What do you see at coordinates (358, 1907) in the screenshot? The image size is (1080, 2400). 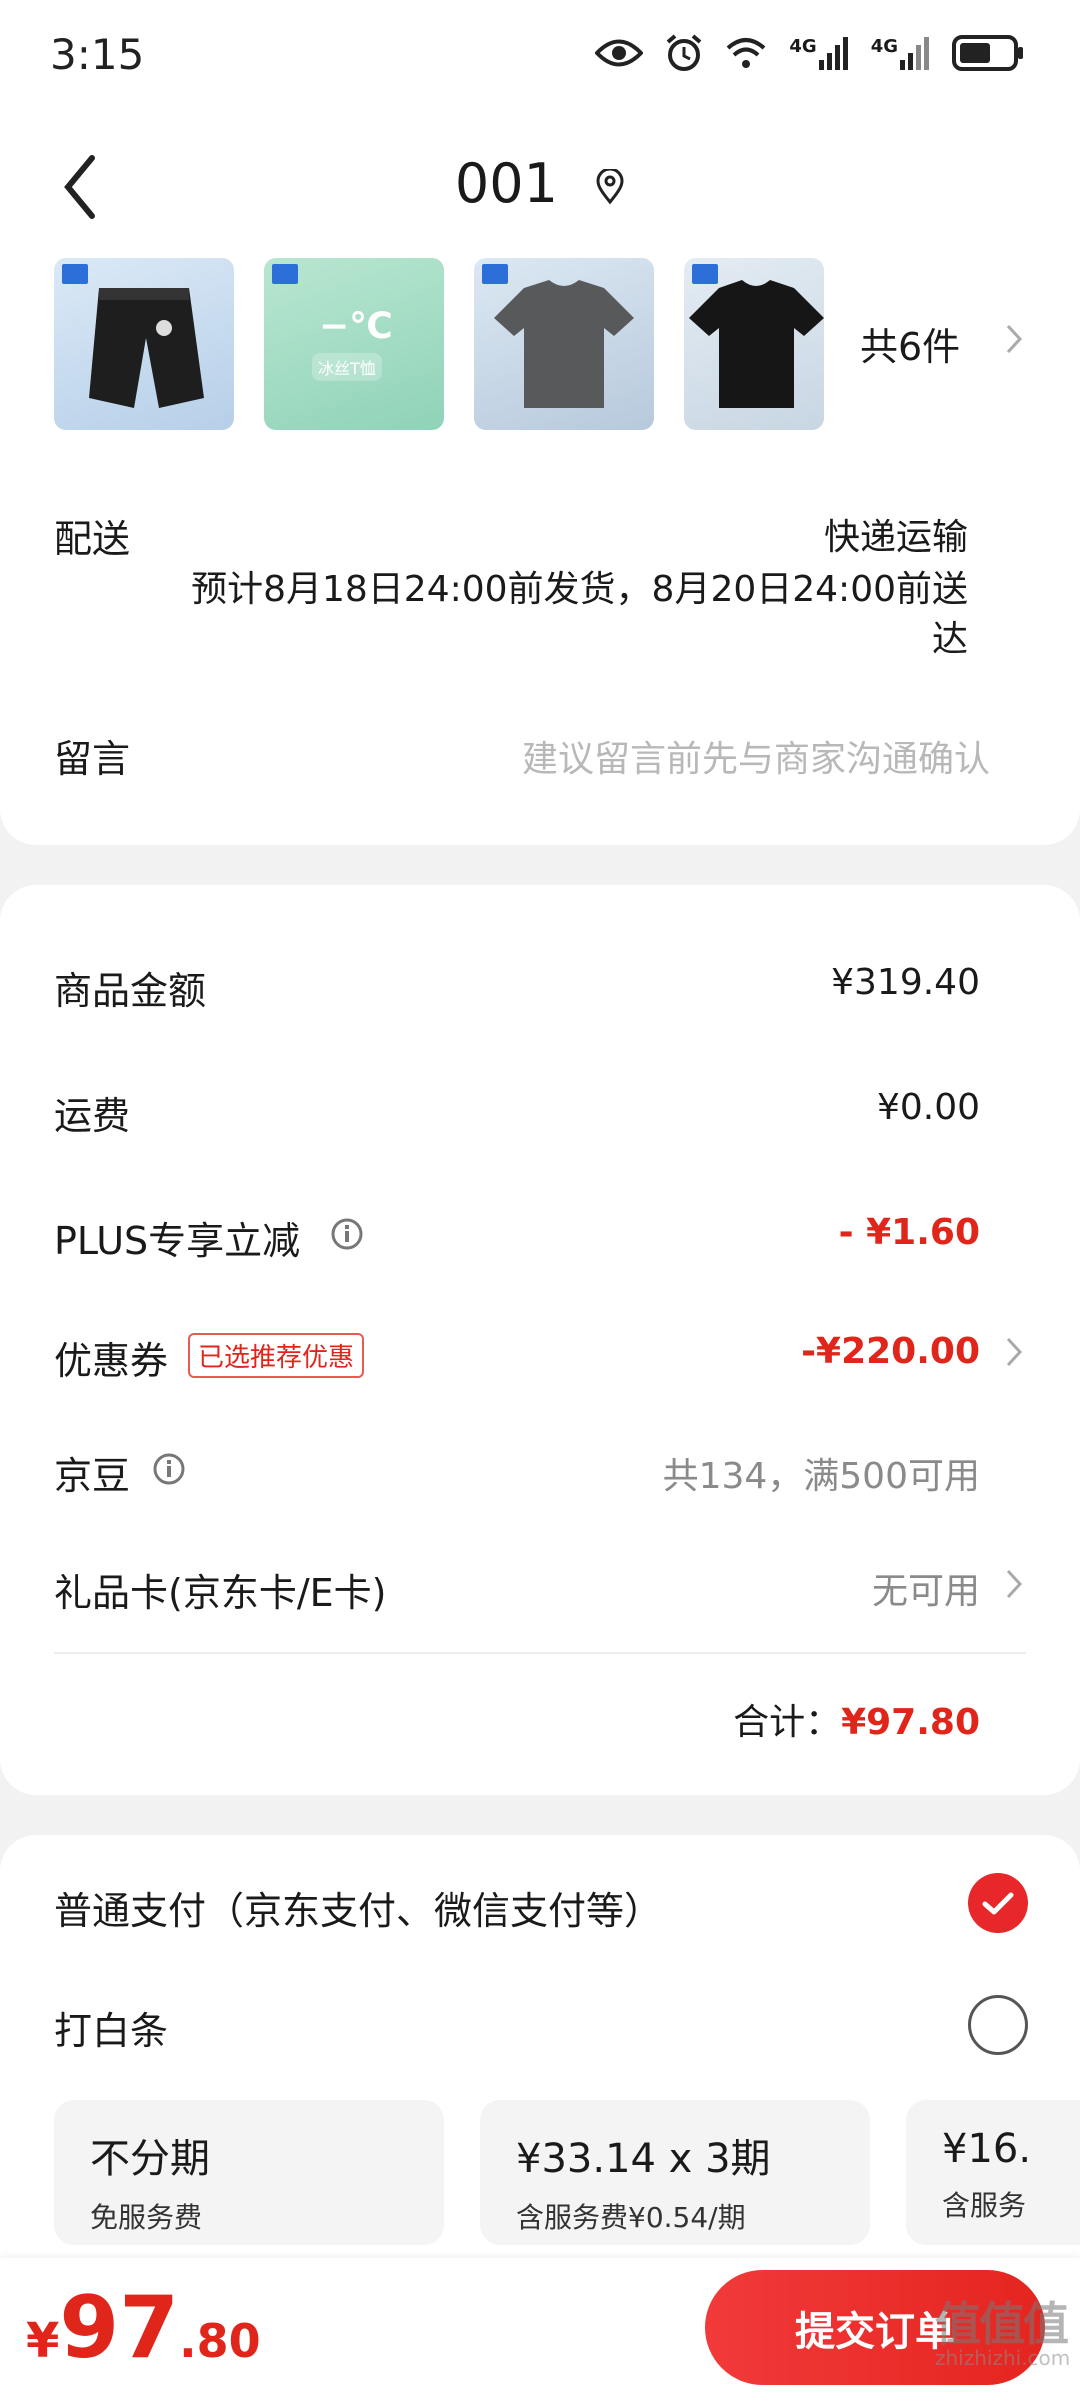 I see `normal-payment-label: 普通支付（京东支付、微信支付等）` at bounding box center [358, 1907].